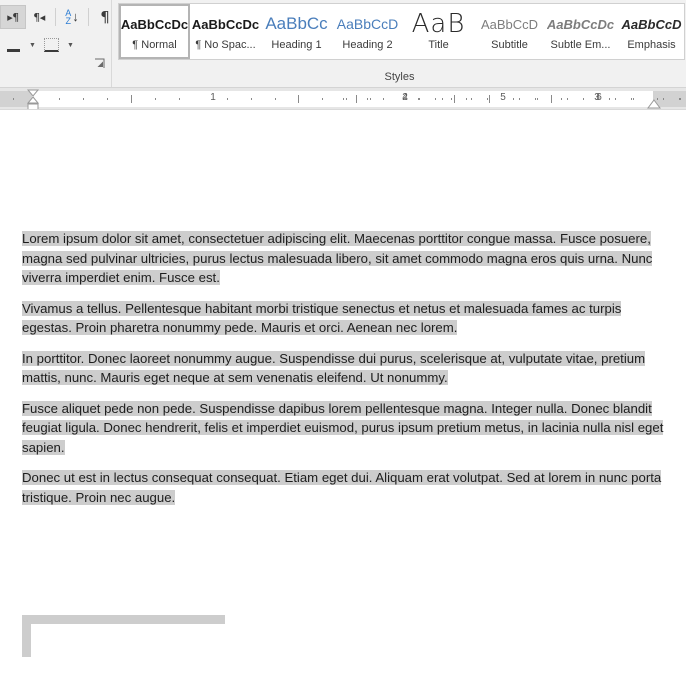 The image size is (686, 685). What do you see at coordinates (123, 619) in the screenshot?
I see `selection-highlight-trailing-row` at bounding box center [123, 619].